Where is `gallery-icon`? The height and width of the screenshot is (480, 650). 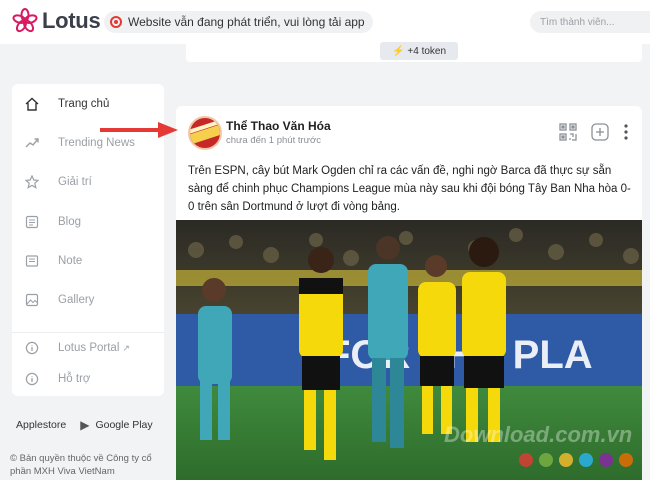 gallery-icon is located at coordinates (32, 300).